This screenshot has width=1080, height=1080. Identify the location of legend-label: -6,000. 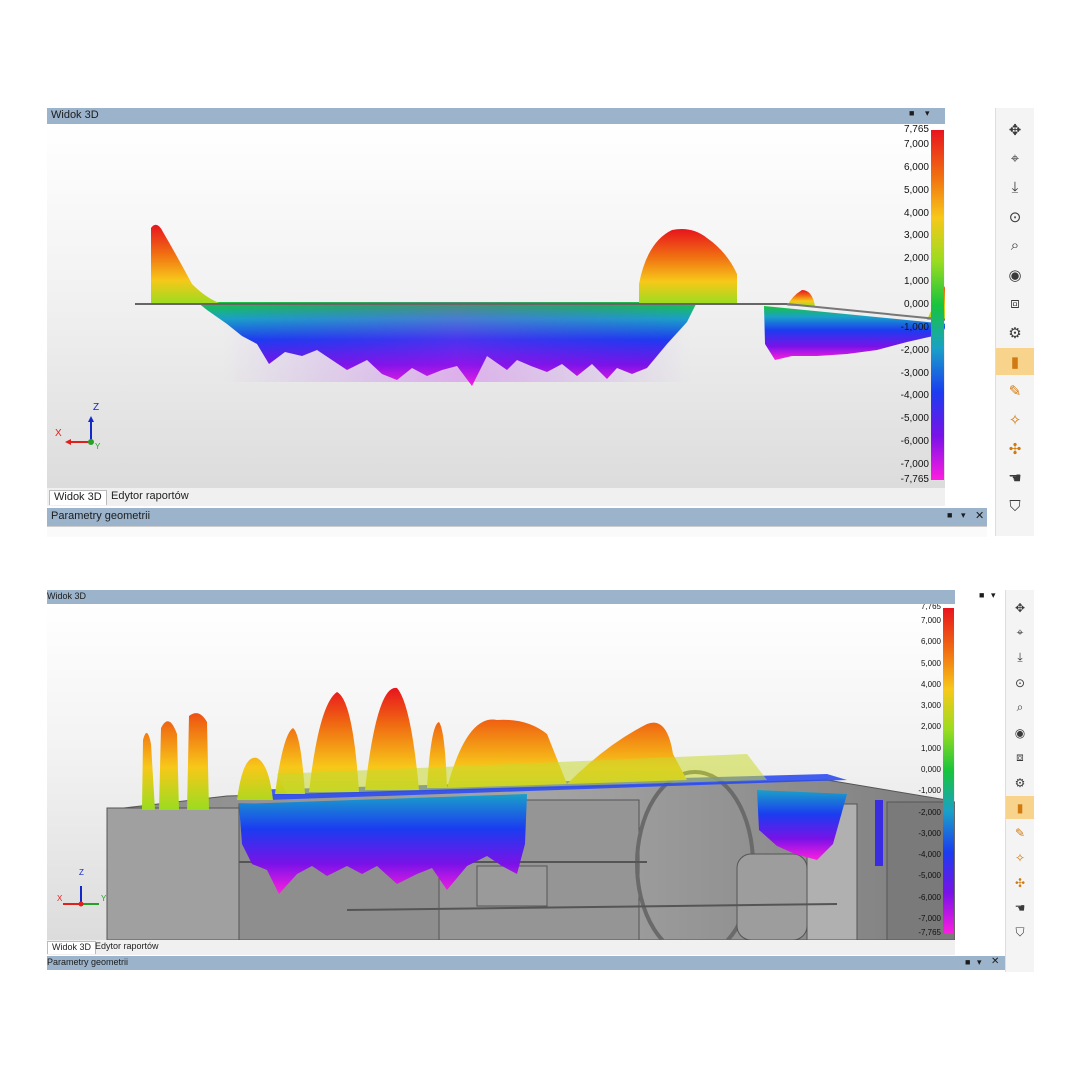
(929, 897).